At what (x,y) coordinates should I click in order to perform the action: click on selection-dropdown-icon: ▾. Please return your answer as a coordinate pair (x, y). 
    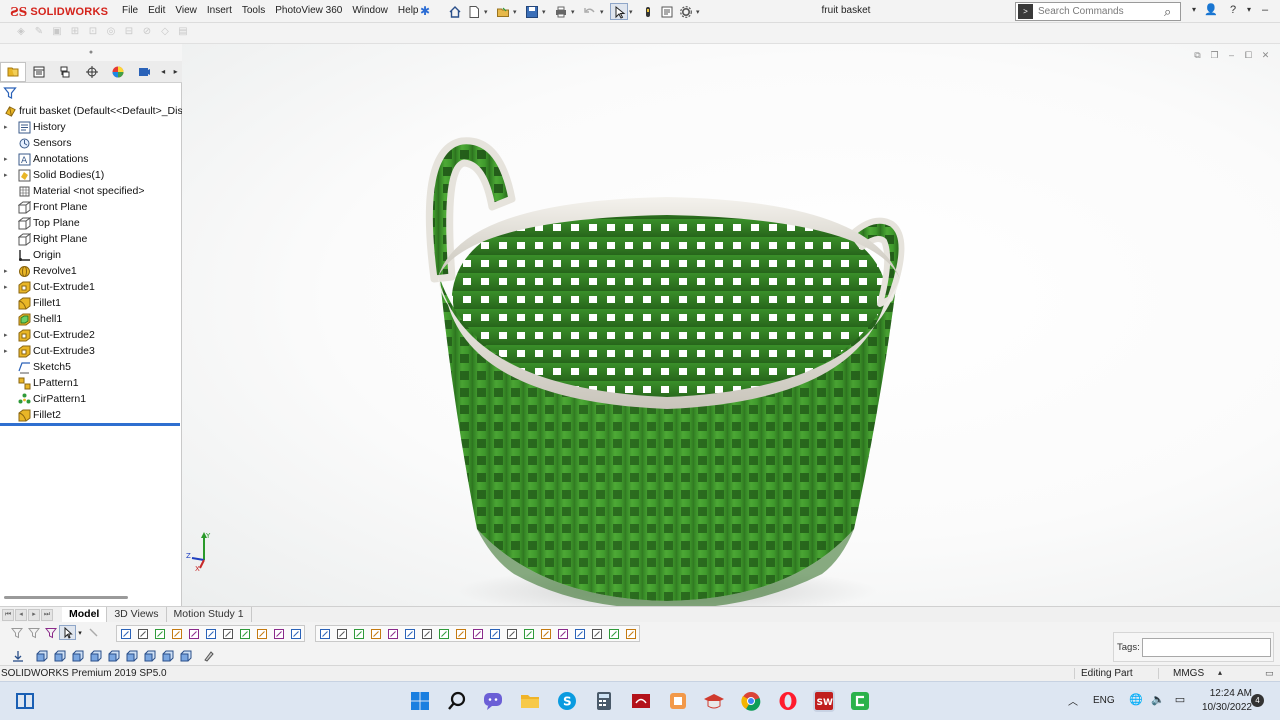
    Looking at the image, I should click on (80, 632).